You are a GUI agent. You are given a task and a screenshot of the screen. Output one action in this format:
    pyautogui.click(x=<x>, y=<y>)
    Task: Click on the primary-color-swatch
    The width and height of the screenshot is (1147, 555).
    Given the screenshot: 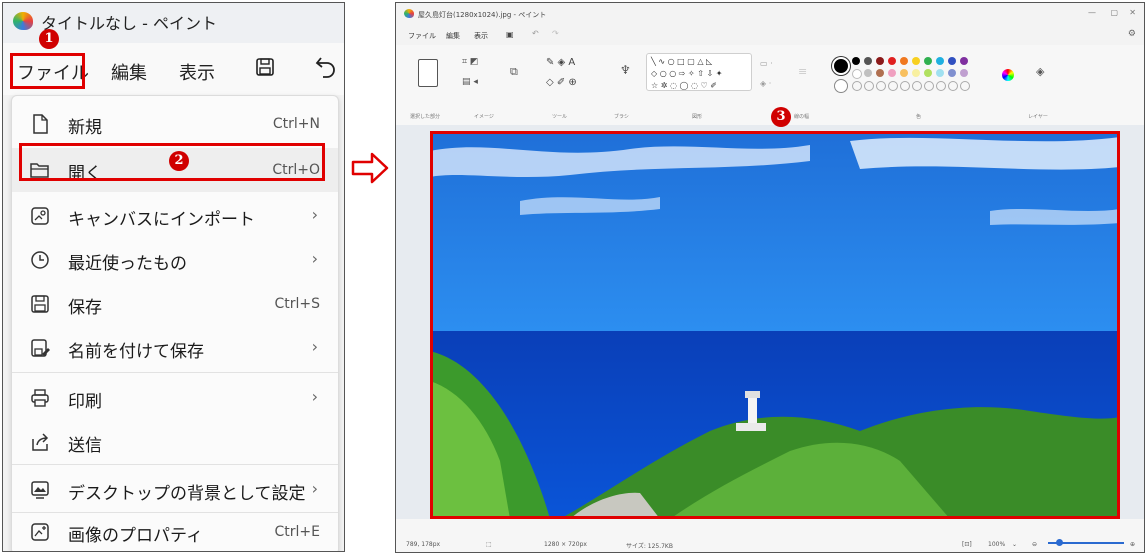 What is the action you would take?
    pyautogui.click(x=841, y=66)
    